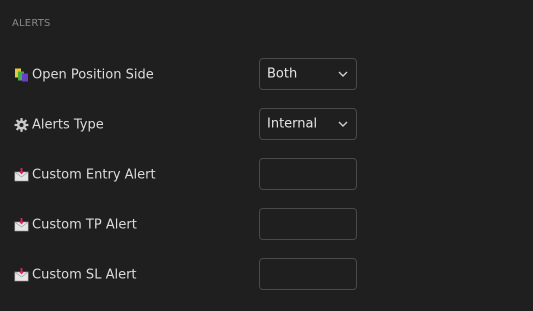  Describe the element at coordinates (308, 174) in the screenshot. I see `custom-entry-alert-input` at that location.